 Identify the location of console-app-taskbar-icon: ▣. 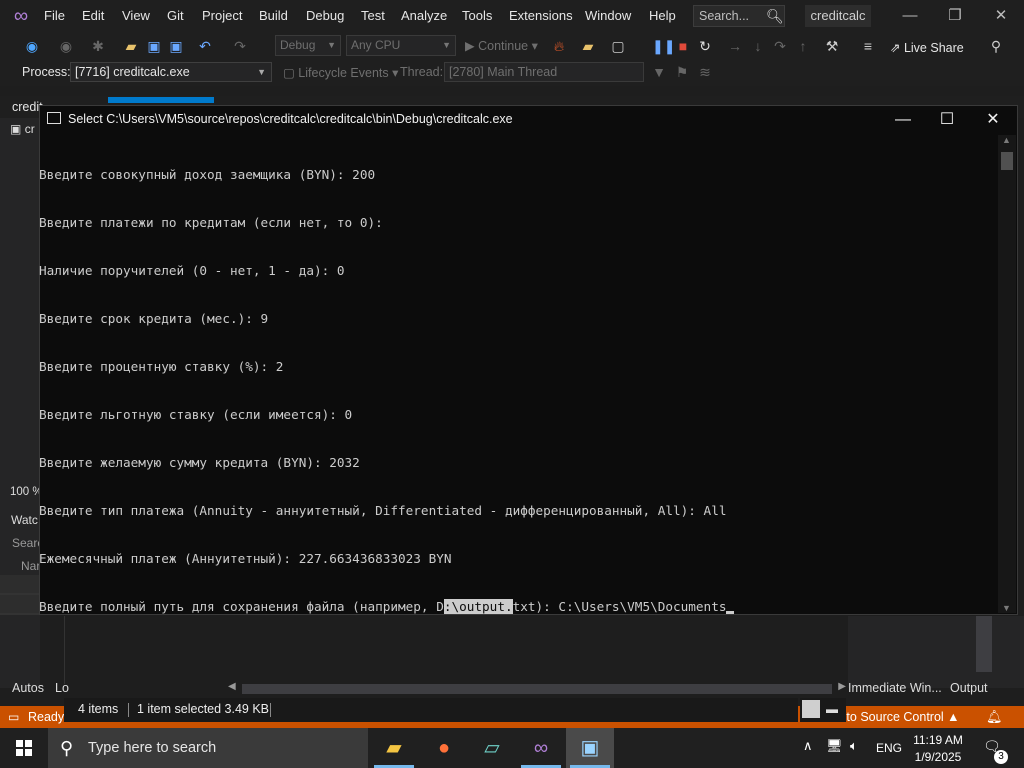
(590, 748).